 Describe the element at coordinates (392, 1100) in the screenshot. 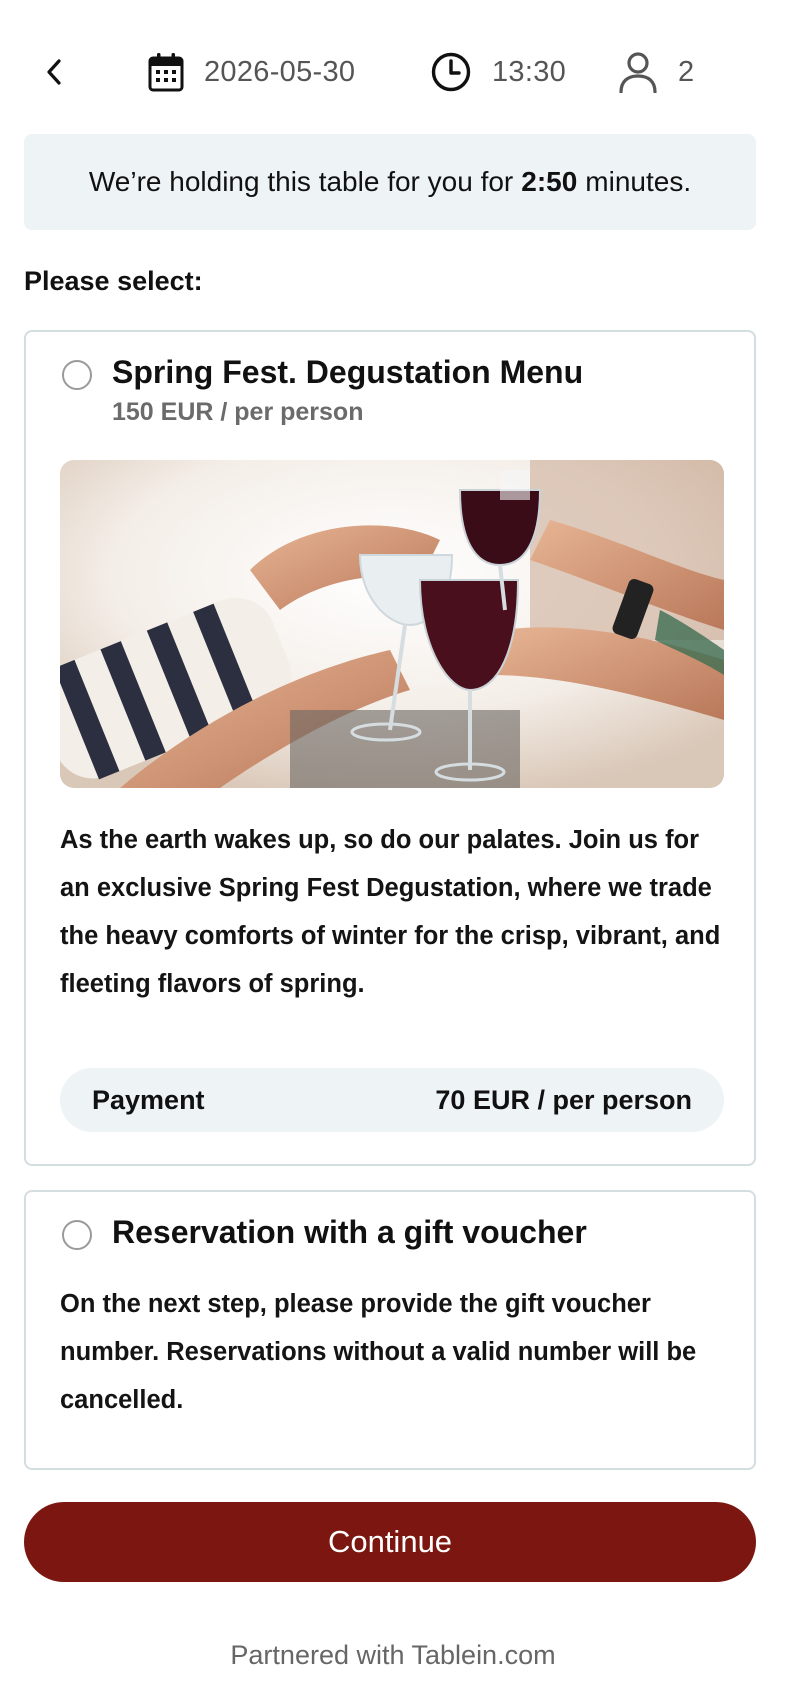

I see `payment-row: Payment 70 EUR / per person` at that location.